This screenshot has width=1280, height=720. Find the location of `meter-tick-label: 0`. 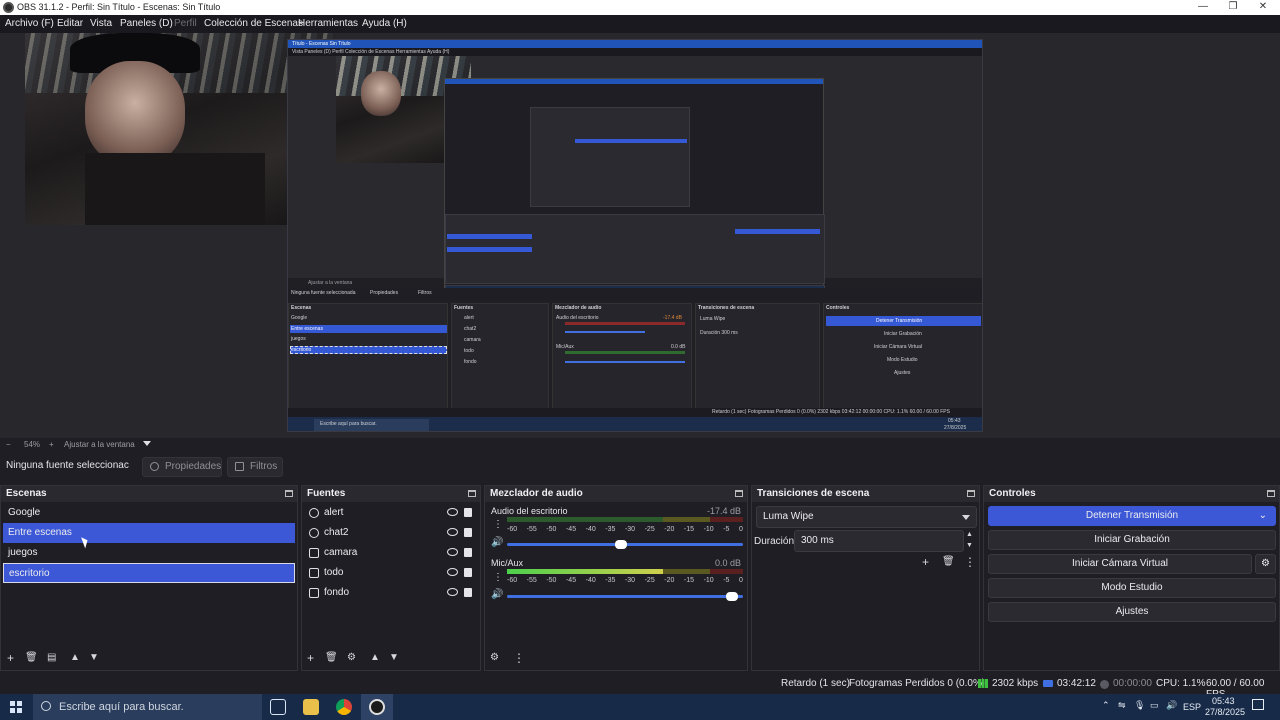

meter-tick-label: 0 is located at coordinates (740, 580).